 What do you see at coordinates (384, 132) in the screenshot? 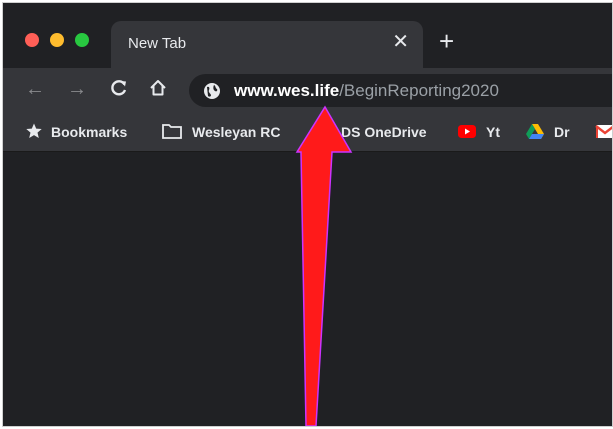
I see `bookmark-label: DS OneDrive` at bounding box center [384, 132].